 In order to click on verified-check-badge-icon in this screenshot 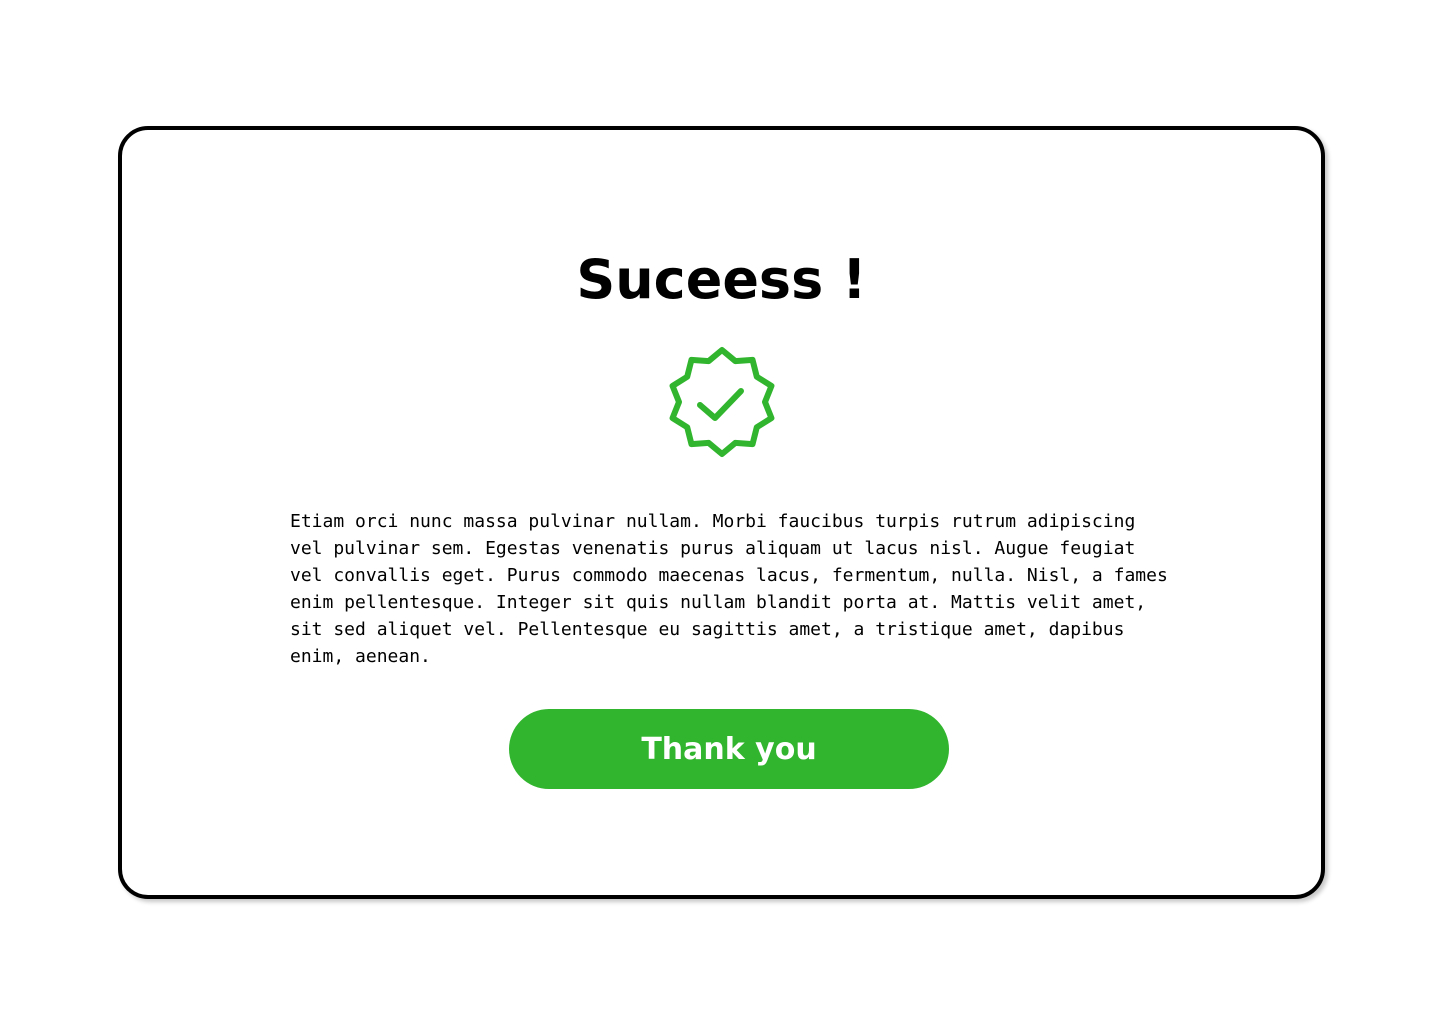, I will do `click(722, 402)`.